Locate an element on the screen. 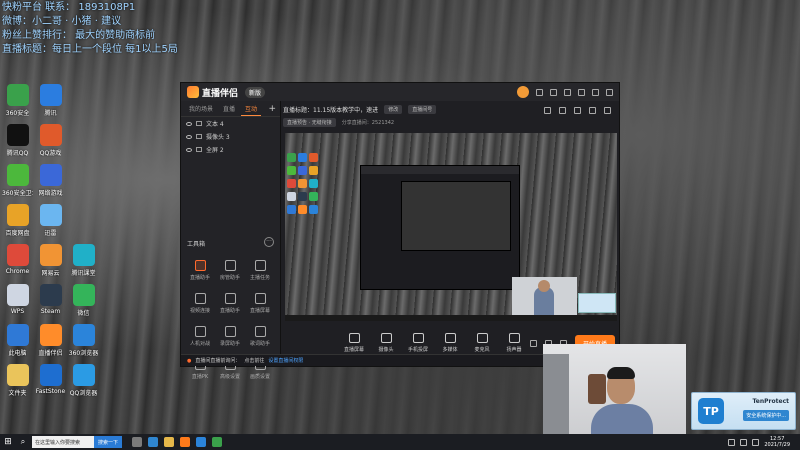 The height and width of the screenshot is (450, 800). bell-icon is located at coordinates (592, 110).